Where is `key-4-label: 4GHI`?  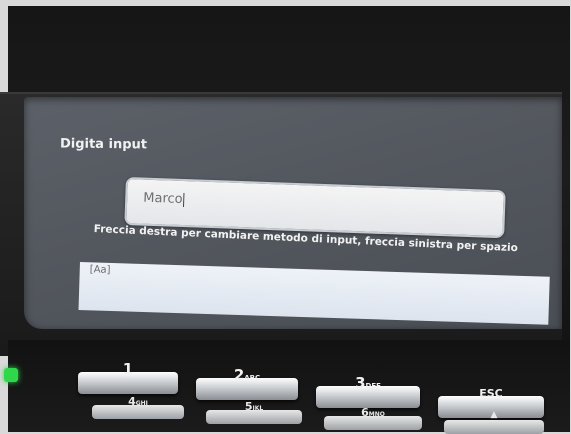
key-4-label: 4GHI is located at coordinates (138, 401).